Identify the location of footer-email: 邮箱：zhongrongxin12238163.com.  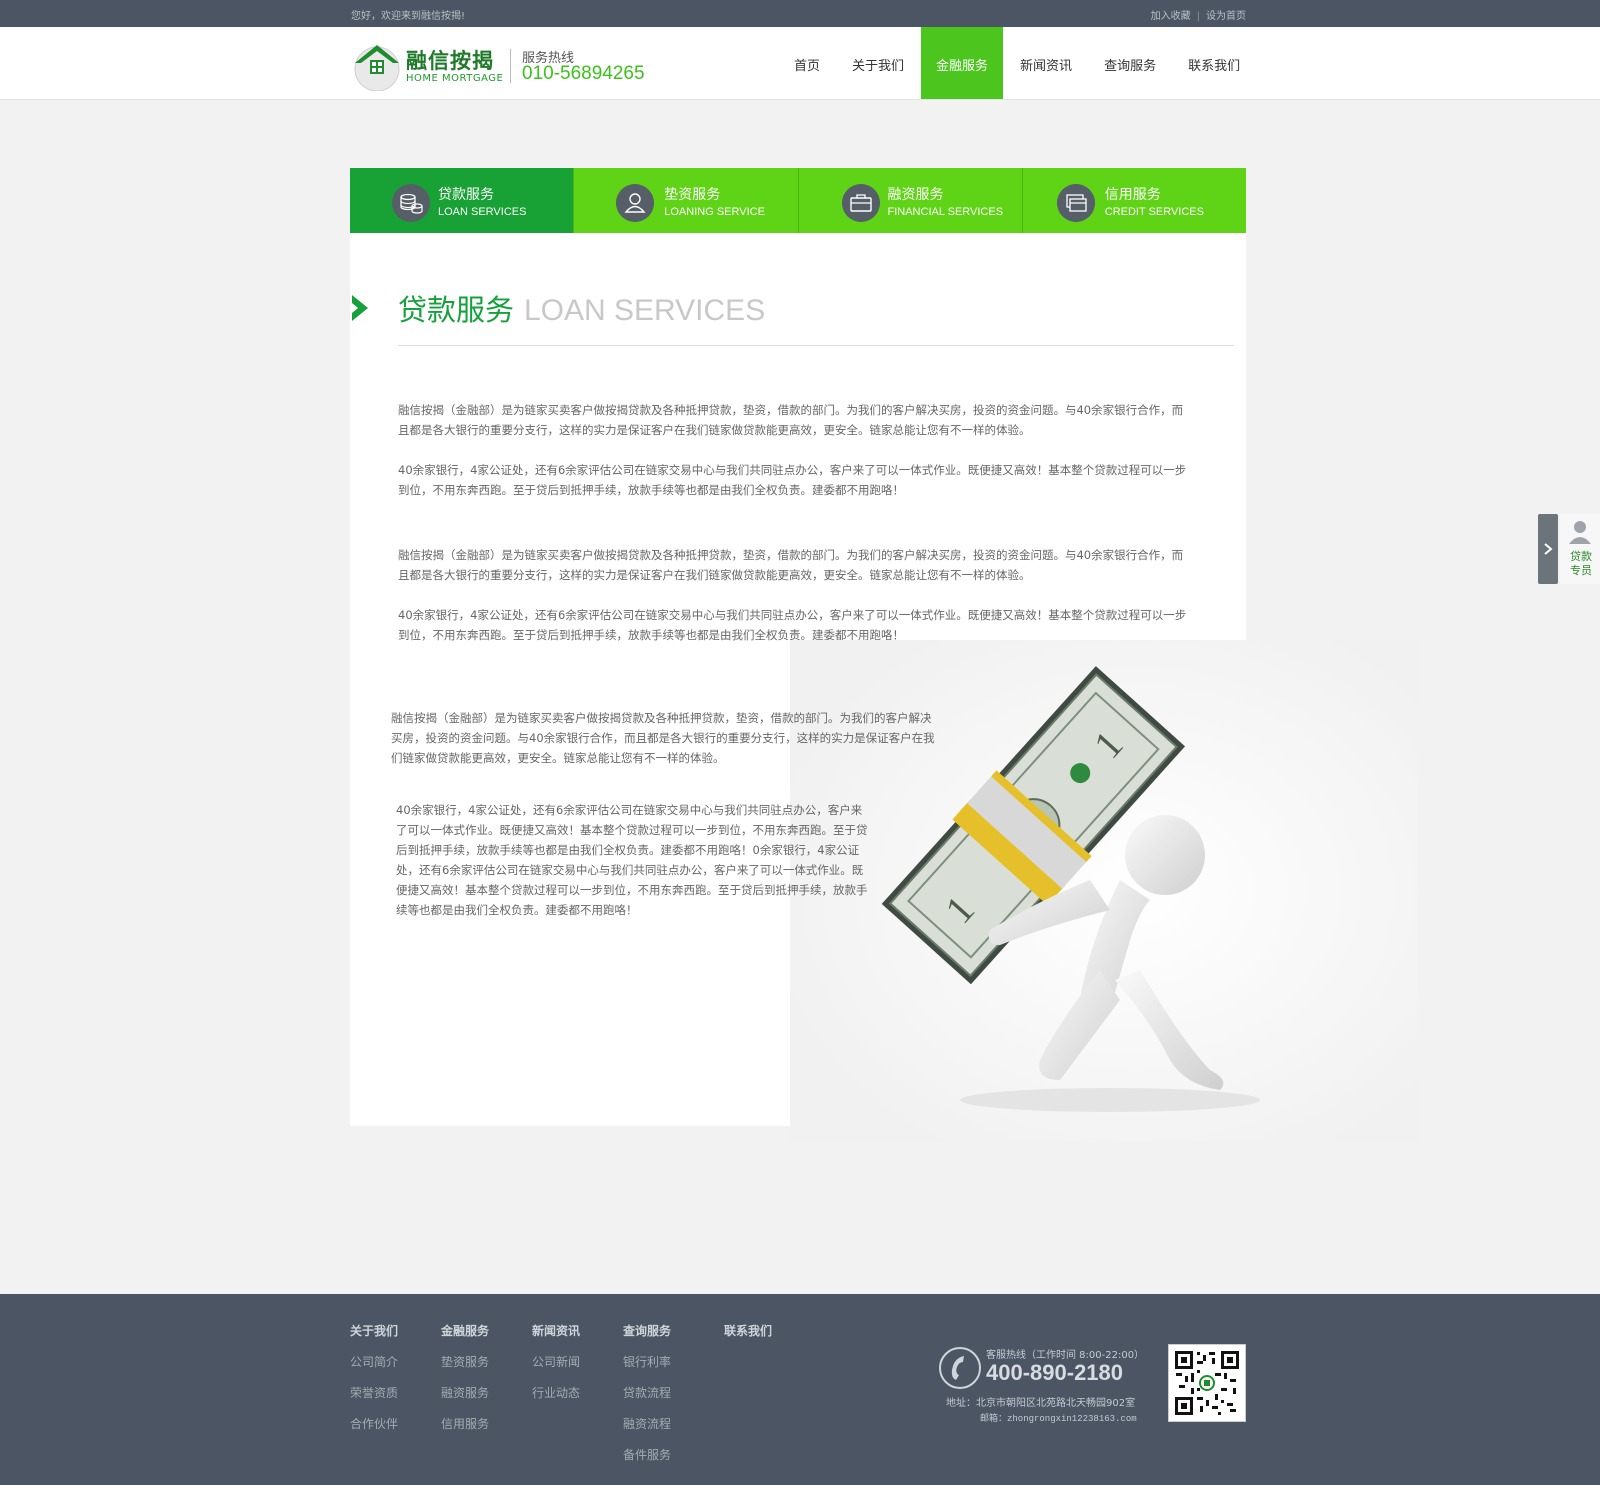
(1058, 1419).